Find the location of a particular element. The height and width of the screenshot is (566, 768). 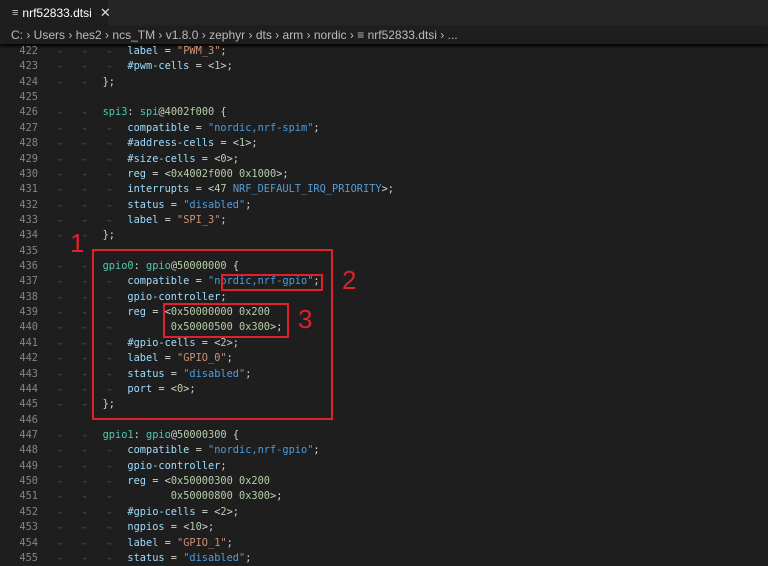

code-token: #address-cells is located at coordinates (171, 143).